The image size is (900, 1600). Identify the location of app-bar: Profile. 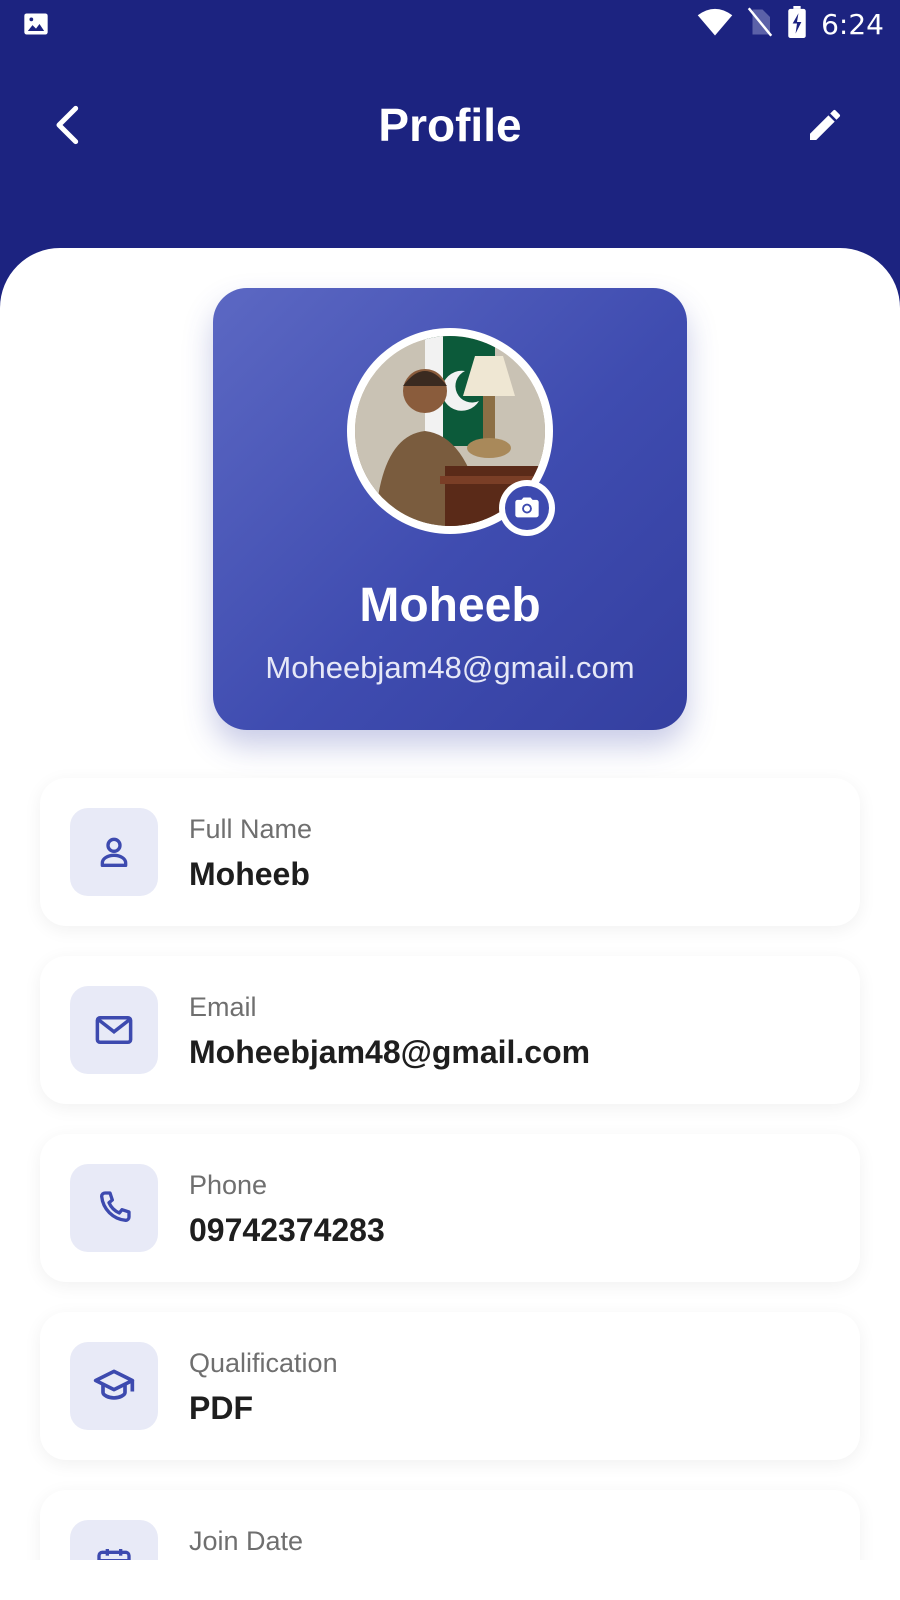
(450, 125).